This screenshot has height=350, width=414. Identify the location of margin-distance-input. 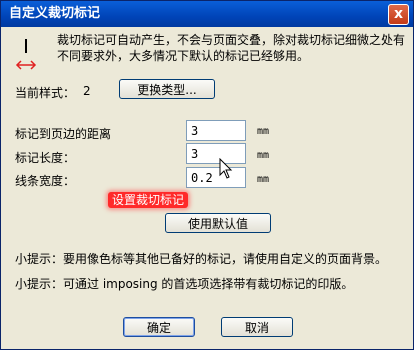
(216, 130).